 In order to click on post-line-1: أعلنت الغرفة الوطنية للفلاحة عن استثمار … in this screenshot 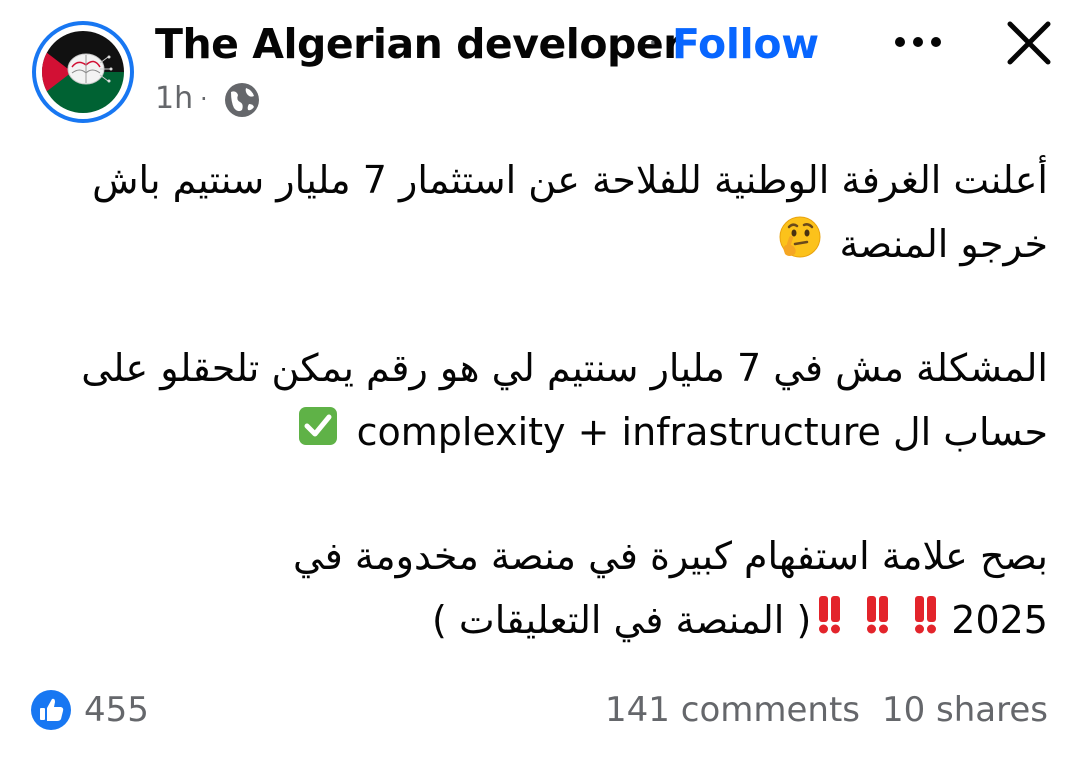, I will do `click(570, 180)`.